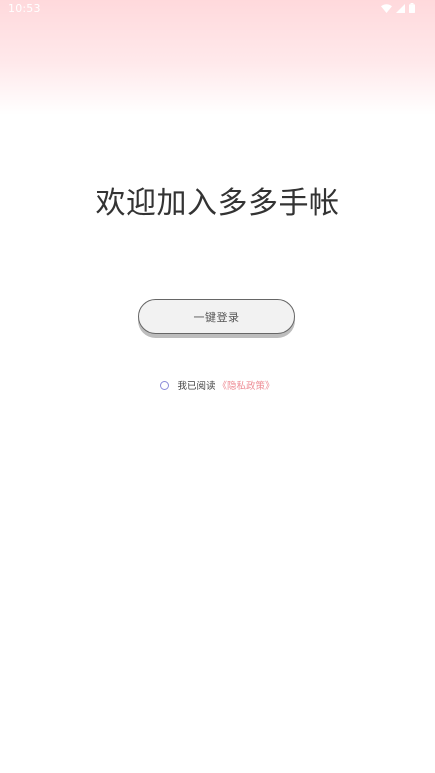 The height and width of the screenshot is (773, 435). I want to click on signal-icon, so click(400, 8).